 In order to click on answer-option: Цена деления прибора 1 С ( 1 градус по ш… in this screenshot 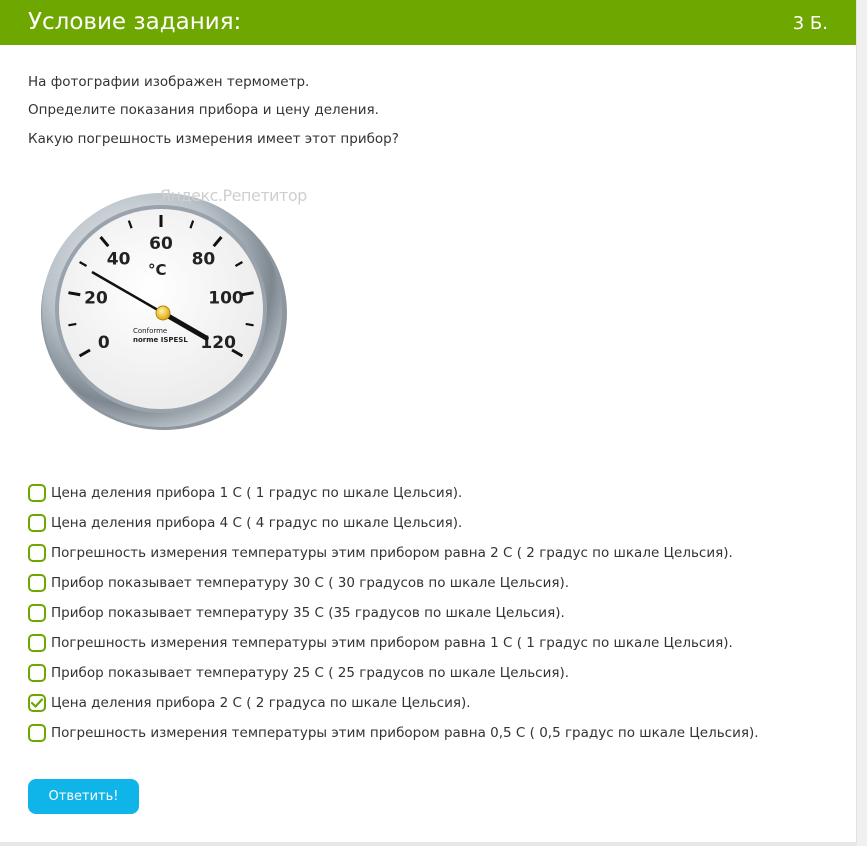, I will do `click(393, 493)`.